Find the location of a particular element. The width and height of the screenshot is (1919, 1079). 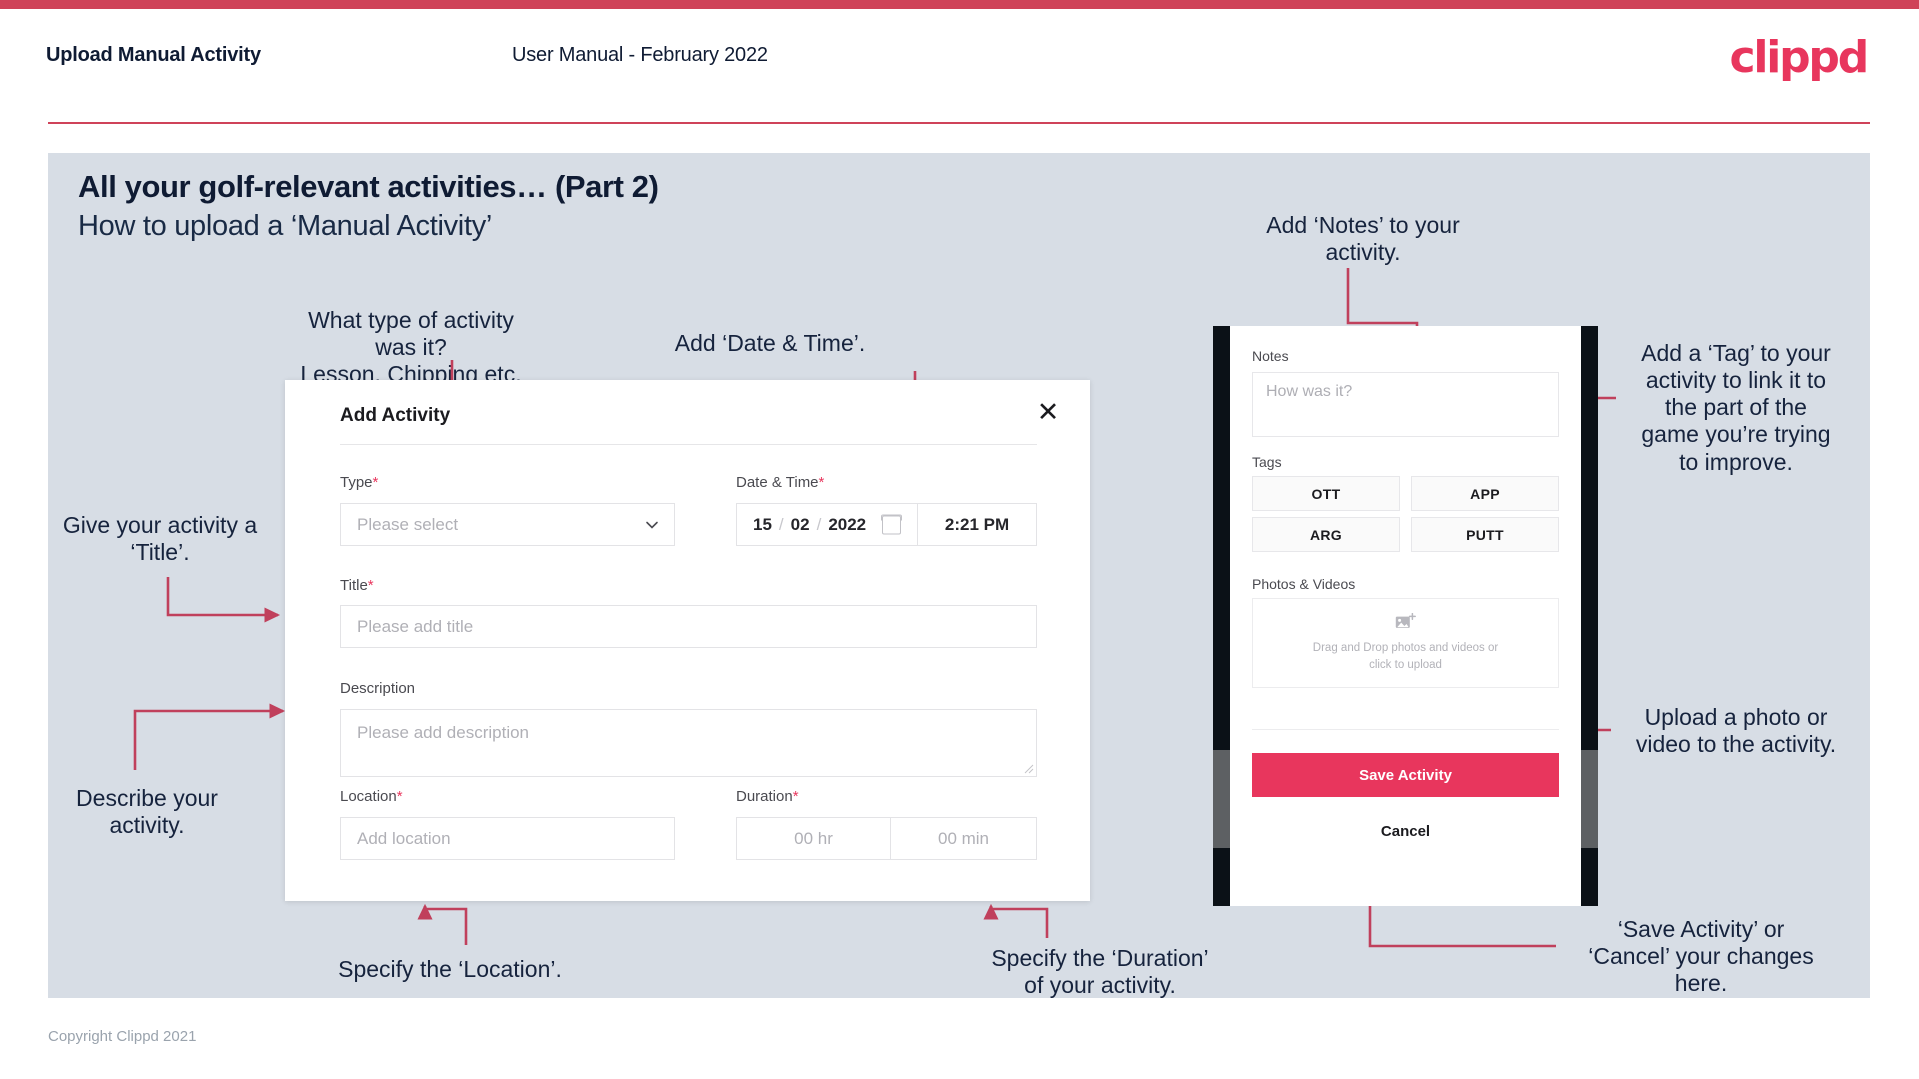

tag-app: APP is located at coordinates (1485, 493).